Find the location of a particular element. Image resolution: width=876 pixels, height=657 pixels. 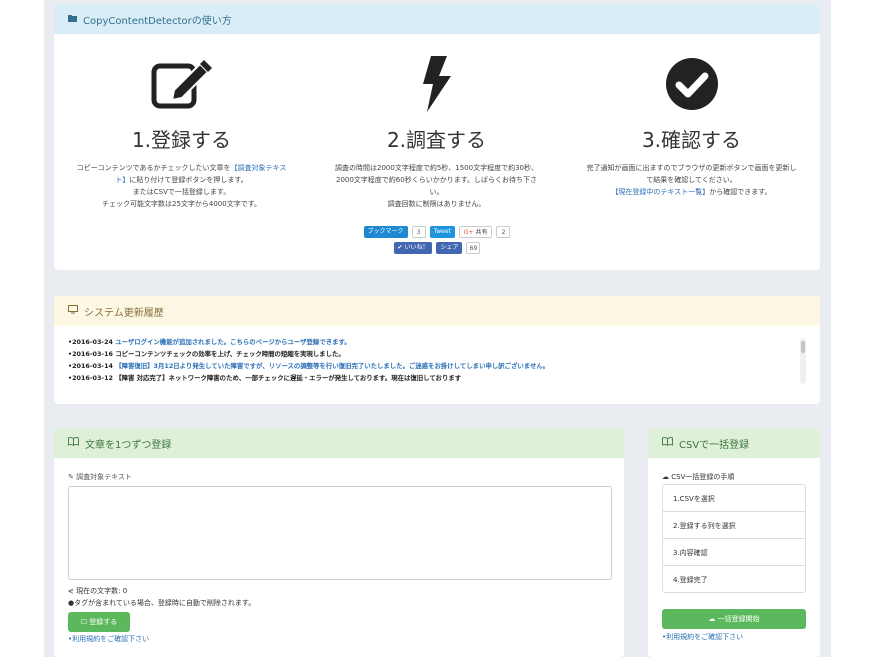

target-text-label: ✎ 調査対象テキスト is located at coordinates (100, 477).